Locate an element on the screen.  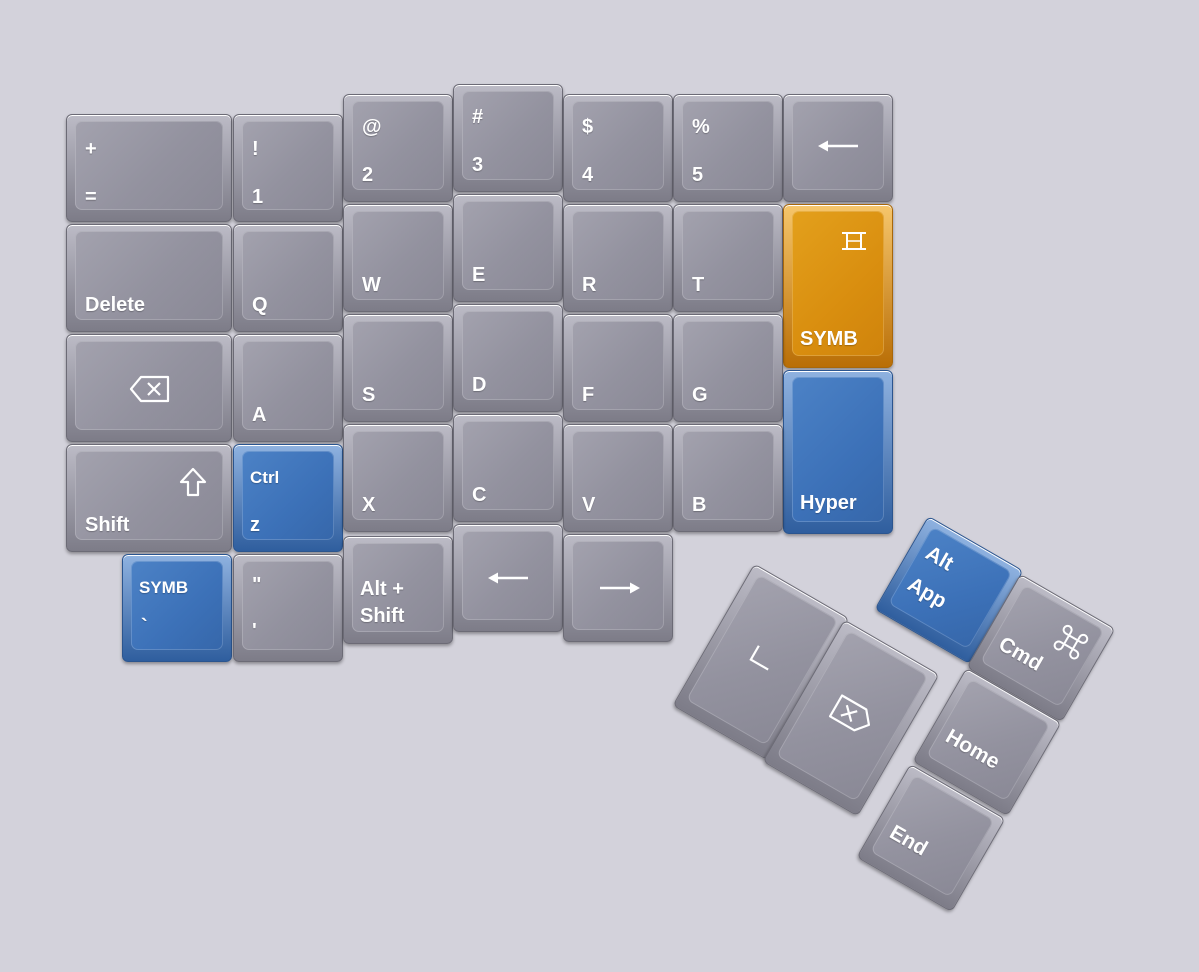
key-plus-equals-base-label: = is located at coordinates (91, 197).